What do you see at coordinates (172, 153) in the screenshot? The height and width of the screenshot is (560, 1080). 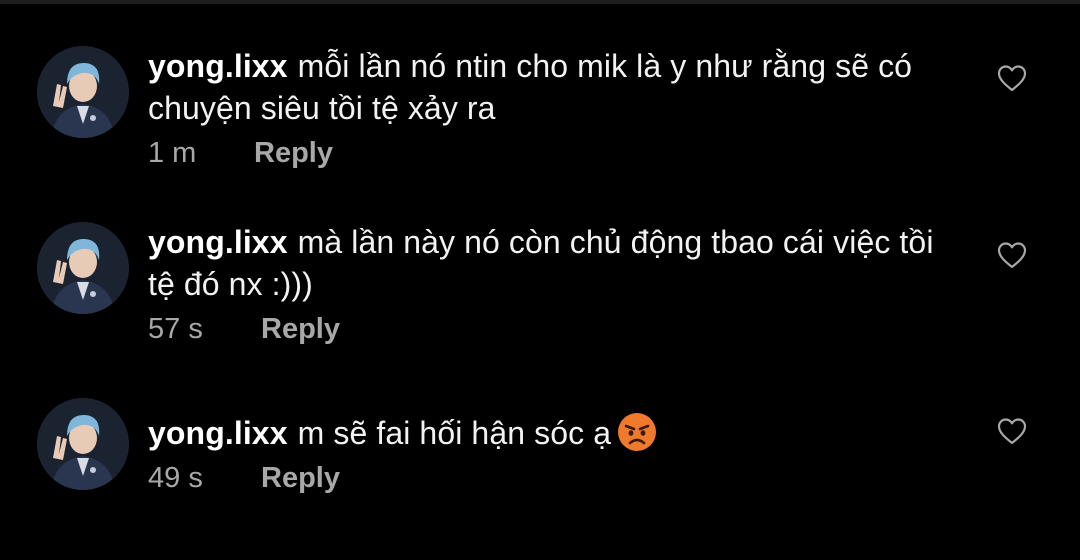 I see `comment-timestamp: 1 m` at bounding box center [172, 153].